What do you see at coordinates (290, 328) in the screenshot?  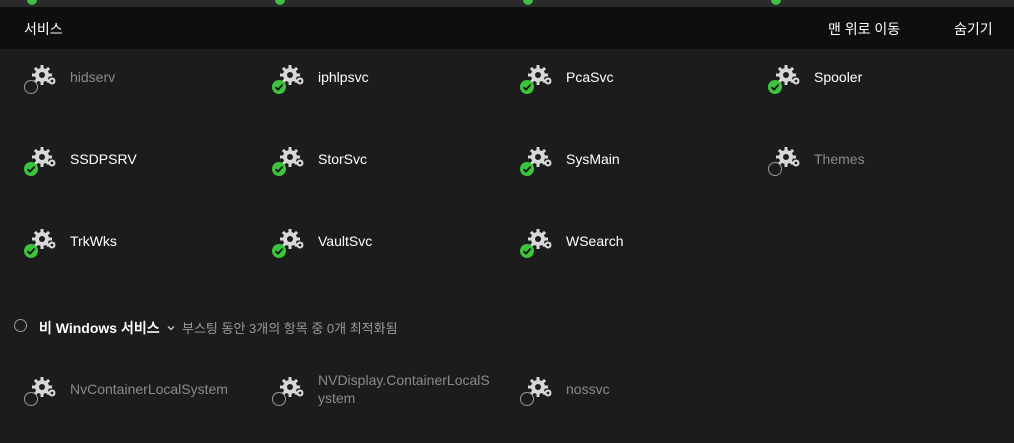 I see `section-status-text: 부스팅 동안 3개의 항목 중 0개 최적화됨` at bounding box center [290, 328].